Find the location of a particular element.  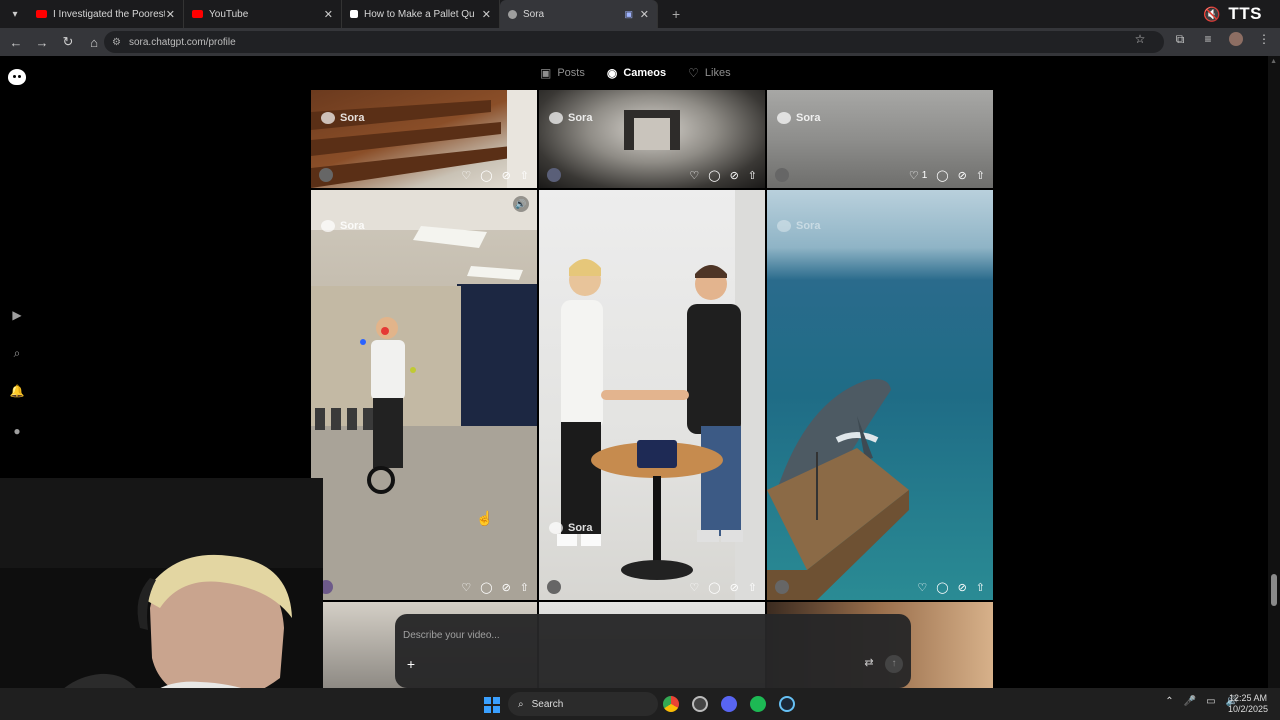

menu-icon: ⋮ is located at coordinates (1264, 40).